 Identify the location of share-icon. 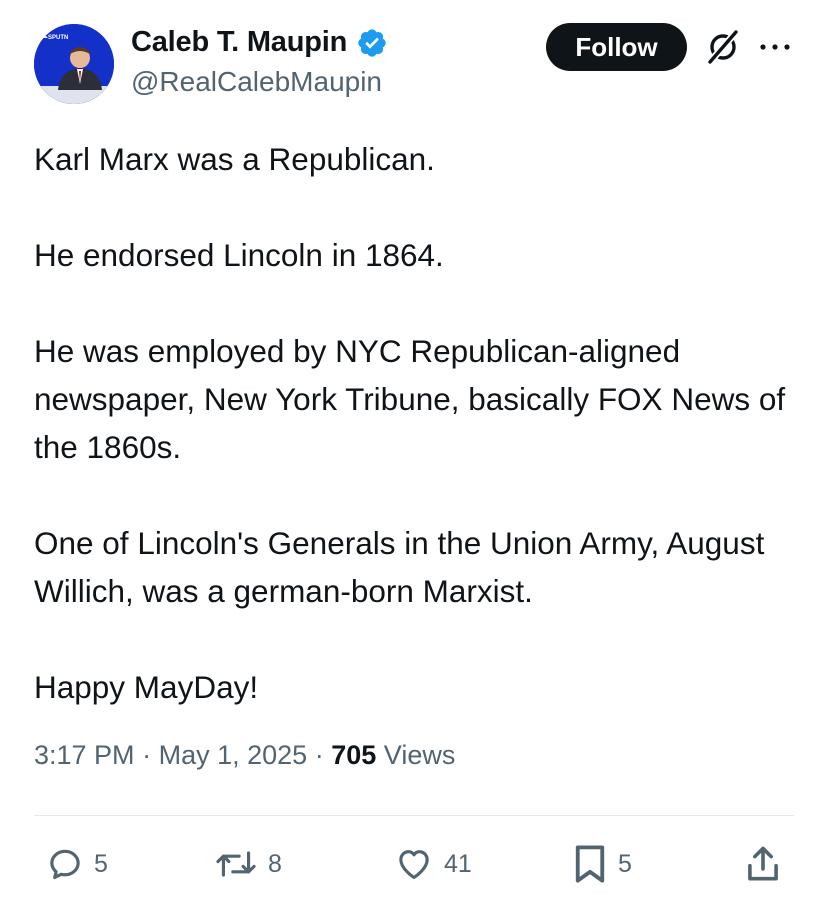
(763, 863).